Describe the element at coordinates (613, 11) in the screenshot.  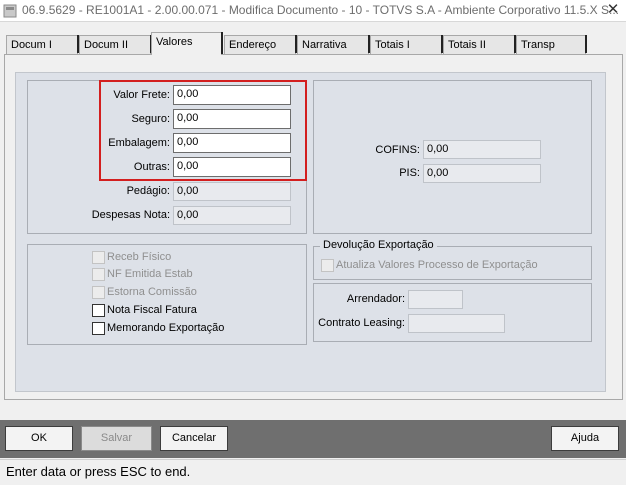
I see `close-icon: ✕` at that location.